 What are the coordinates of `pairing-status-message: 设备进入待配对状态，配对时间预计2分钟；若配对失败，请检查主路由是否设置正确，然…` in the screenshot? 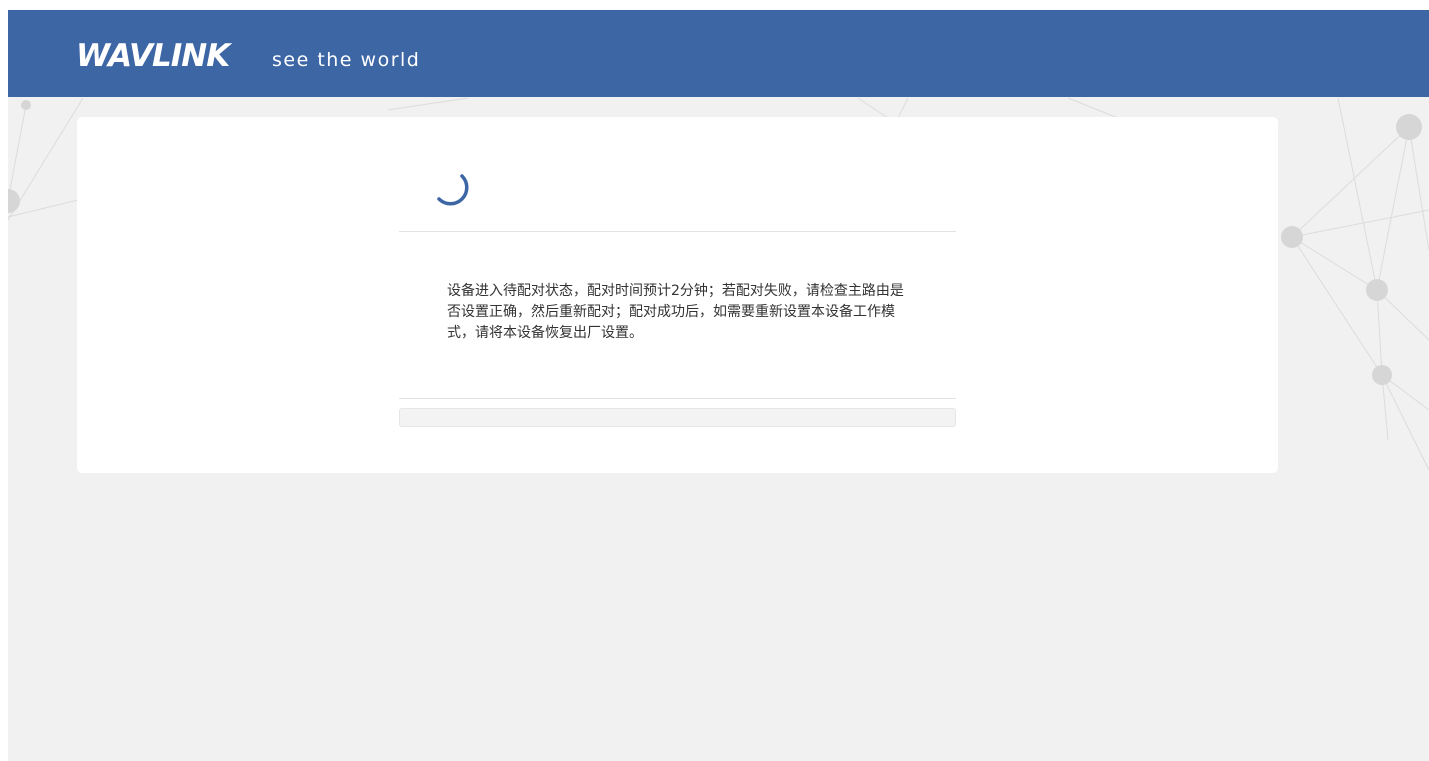 It's located at (675, 312).